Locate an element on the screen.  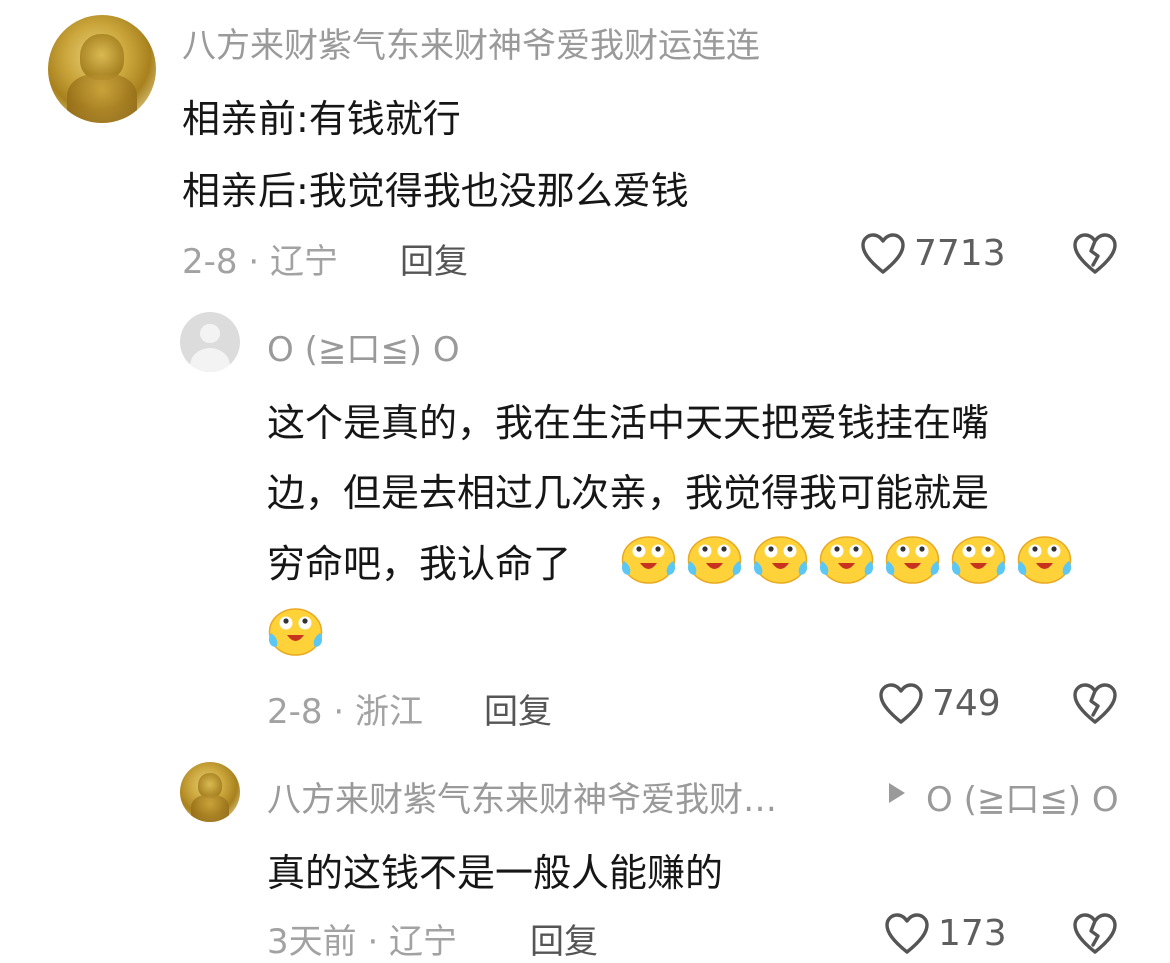
comment-1-reply-button: 回复 is located at coordinates (434, 258).